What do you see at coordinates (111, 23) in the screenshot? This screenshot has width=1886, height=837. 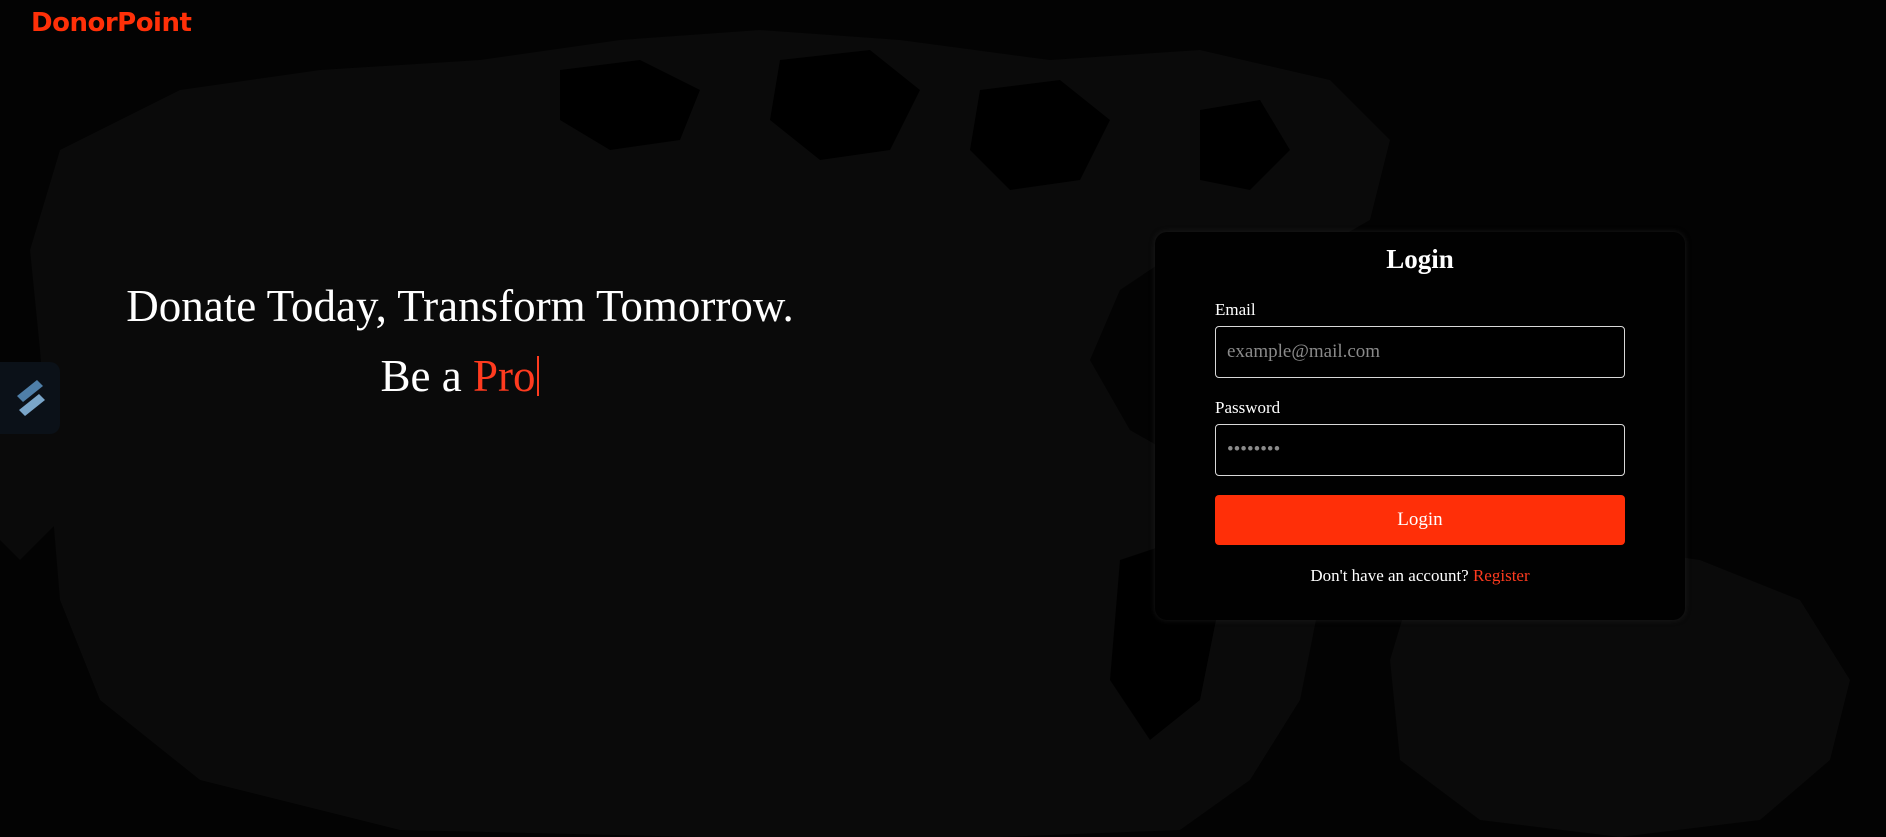 I see `brand-logo: DonorPoint` at bounding box center [111, 23].